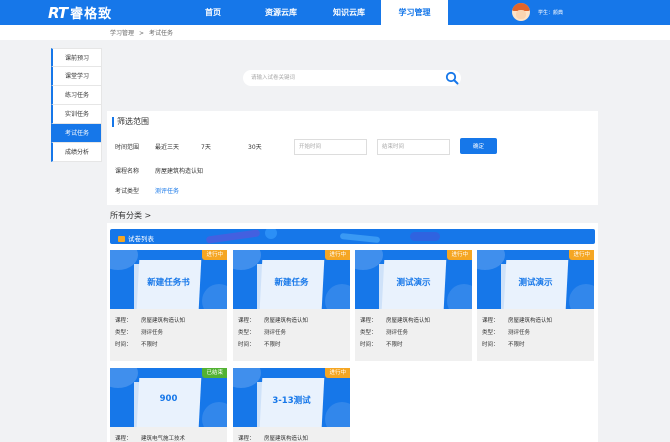 The height and width of the screenshot is (442, 670). What do you see at coordinates (550, 12) in the screenshot?
I see `user-name: 学生：颜典` at bounding box center [550, 12].